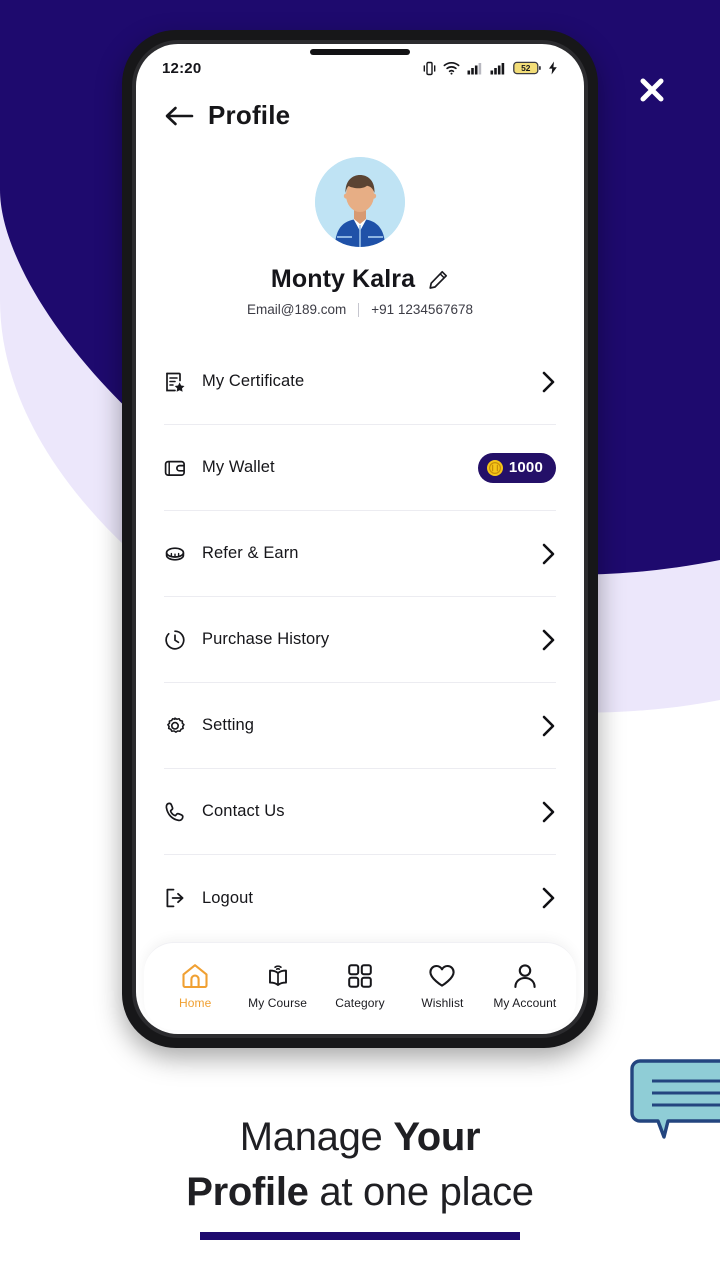 This screenshot has height=1280, width=720. I want to click on wallet-balance-value: 1000, so click(525, 467).